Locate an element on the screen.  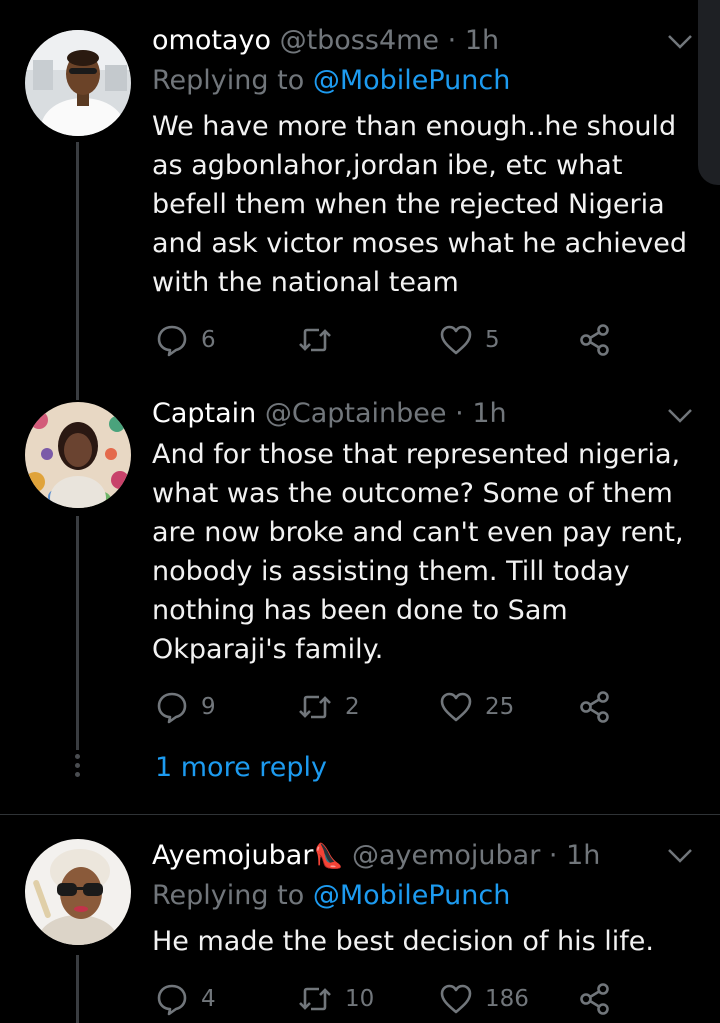
reply-count: 6 is located at coordinates (208, 340).